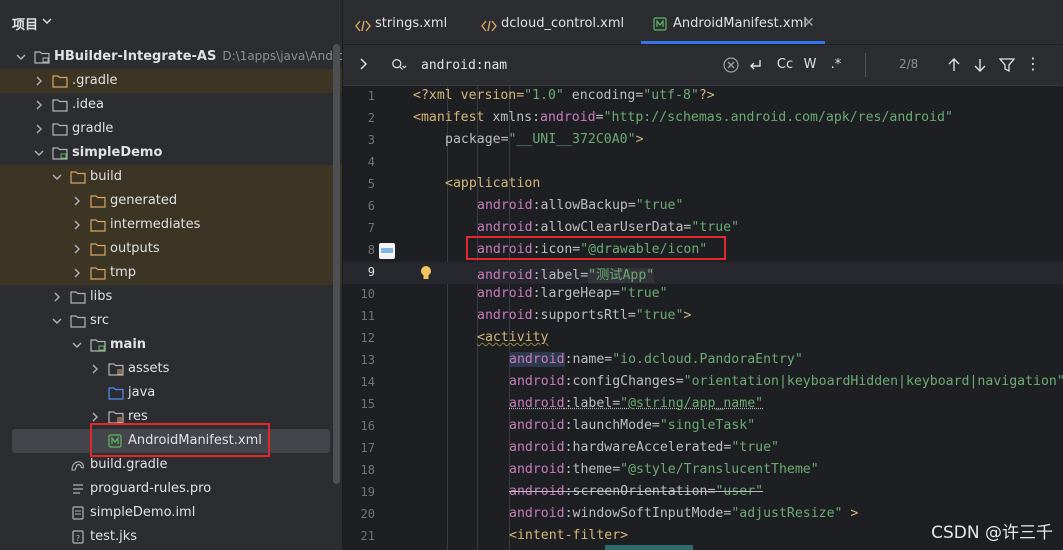 This screenshot has height=550, width=1063. I want to click on match-case-toggle: Cc, so click(785, 65).